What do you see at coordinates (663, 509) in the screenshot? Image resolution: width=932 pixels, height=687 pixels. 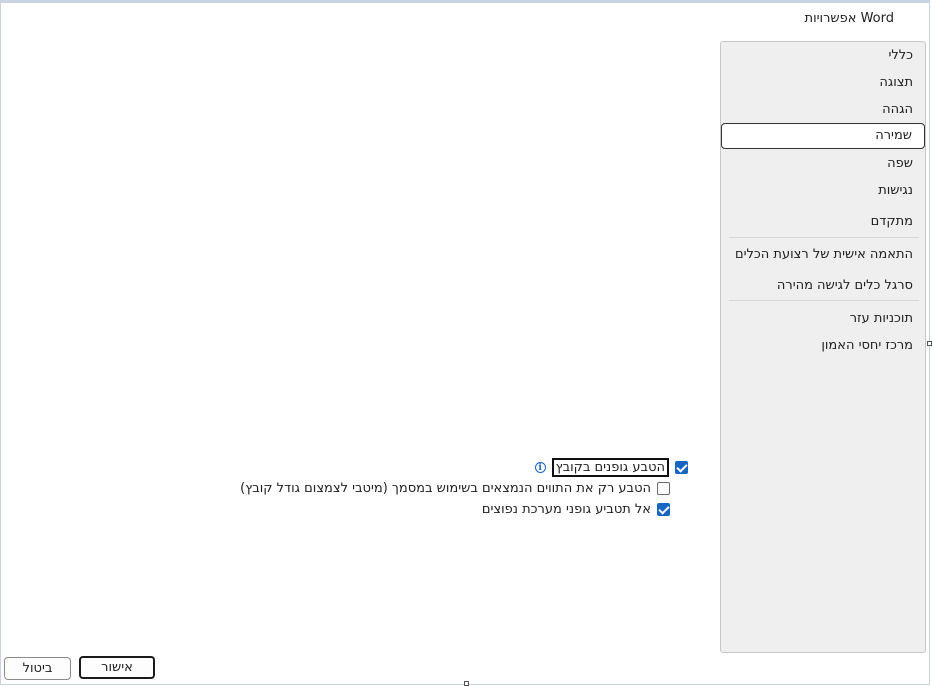 I see `no-common-fonts-checkbox` at bounding box center [663, 509].